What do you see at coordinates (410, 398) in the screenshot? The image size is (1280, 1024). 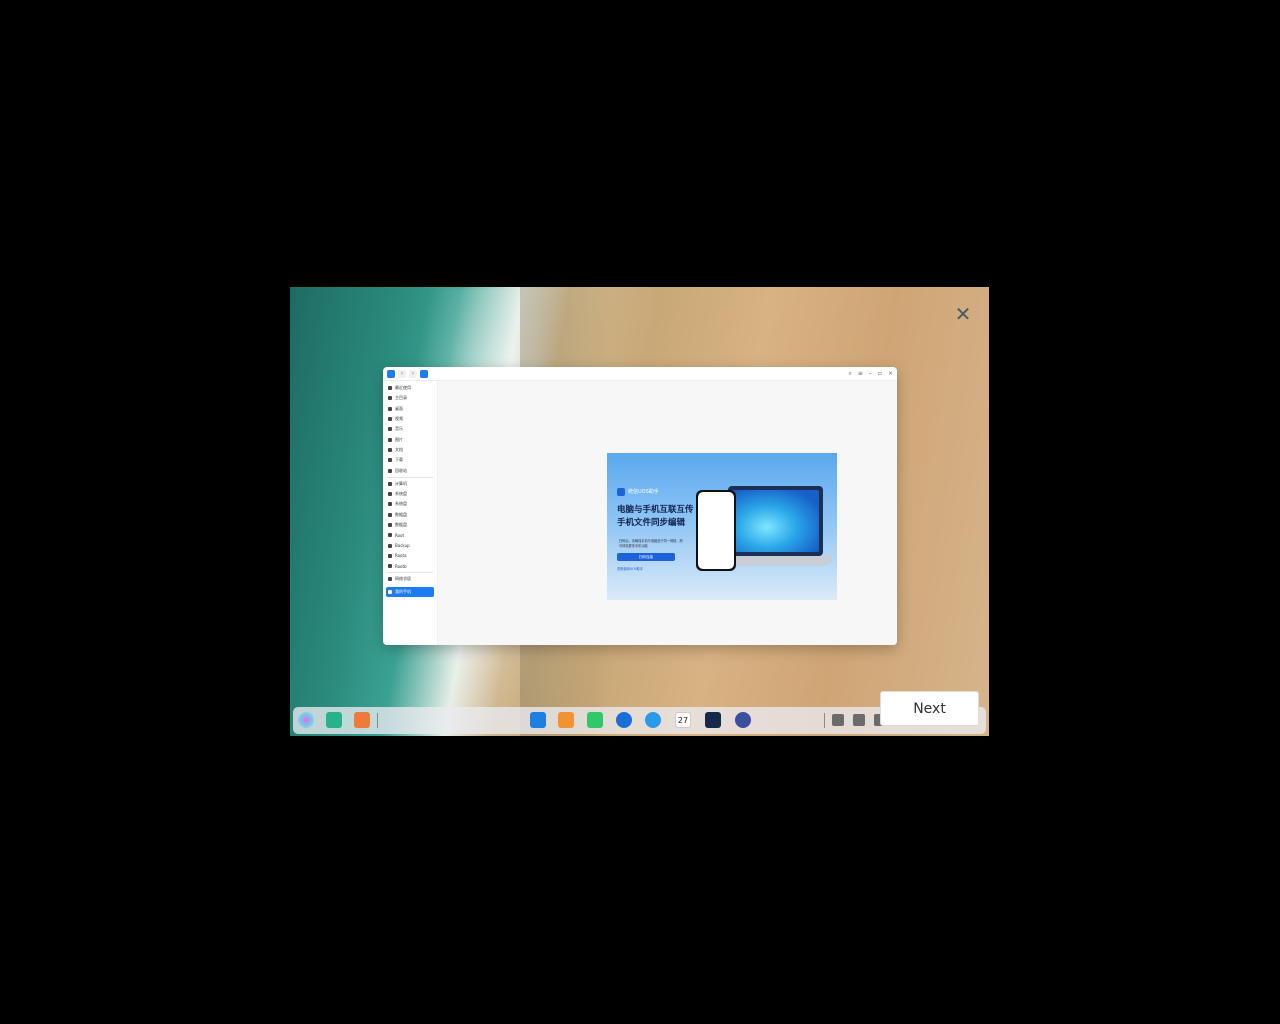 I see `sidebar-item-home: 主目录` at bounding box center [410, 398].